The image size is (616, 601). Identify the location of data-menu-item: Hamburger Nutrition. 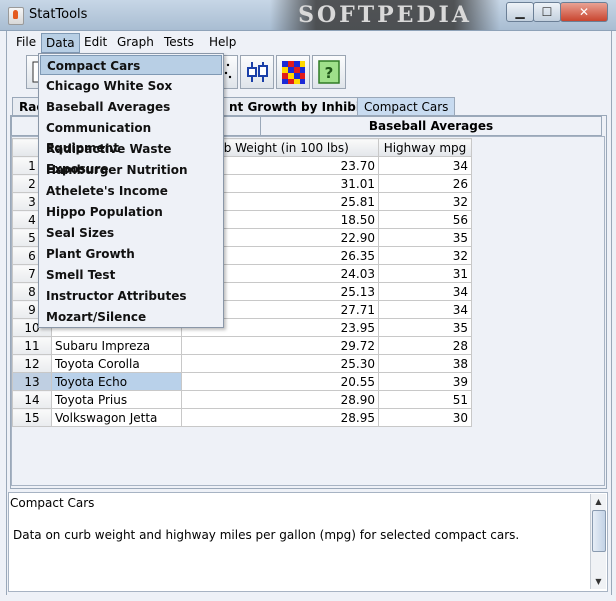
(131, 170).